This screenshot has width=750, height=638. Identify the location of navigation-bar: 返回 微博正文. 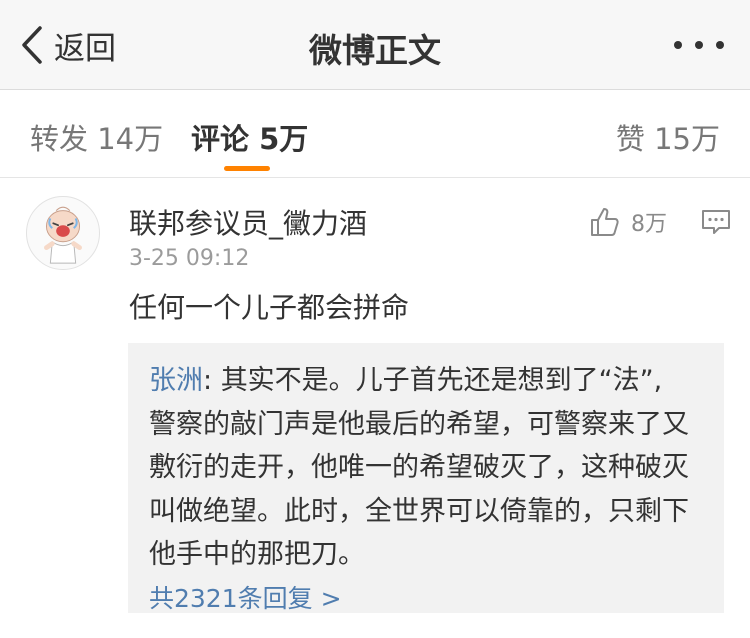
(375, 45).